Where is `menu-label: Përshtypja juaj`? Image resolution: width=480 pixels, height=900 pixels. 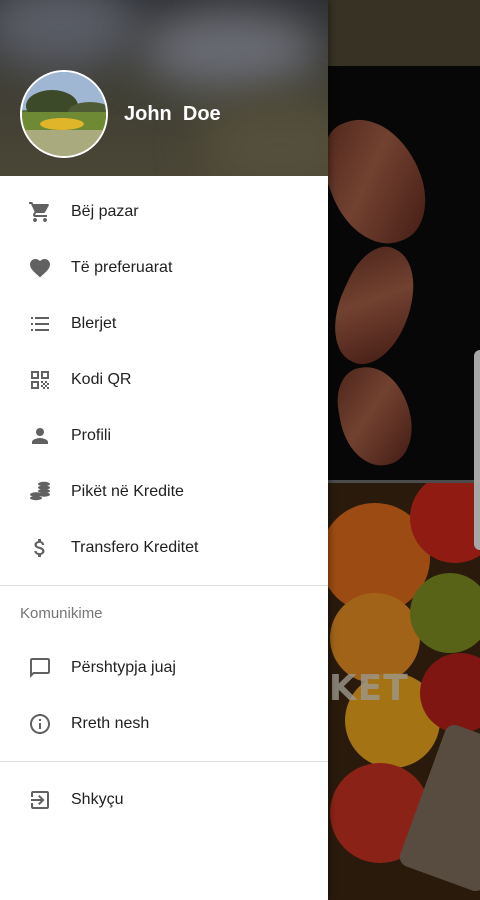
menu-label: Përshtypja juaj is located at coordinates (123, 667).